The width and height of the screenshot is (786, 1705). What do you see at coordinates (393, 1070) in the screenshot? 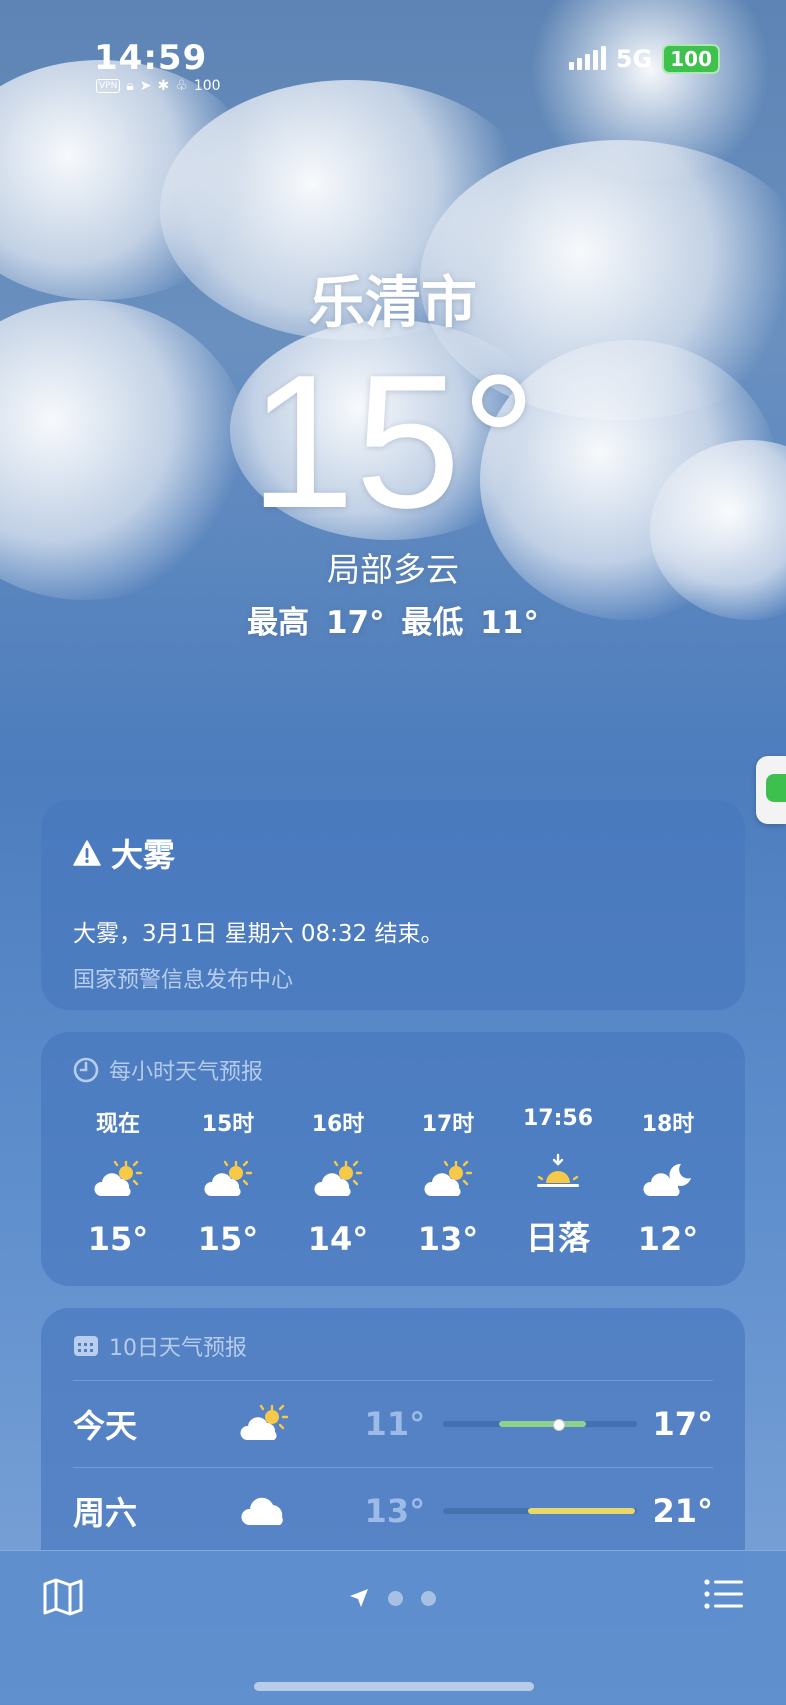
I see `hourly-header: 每小时天气预报` at bounding box center [393, 1070].